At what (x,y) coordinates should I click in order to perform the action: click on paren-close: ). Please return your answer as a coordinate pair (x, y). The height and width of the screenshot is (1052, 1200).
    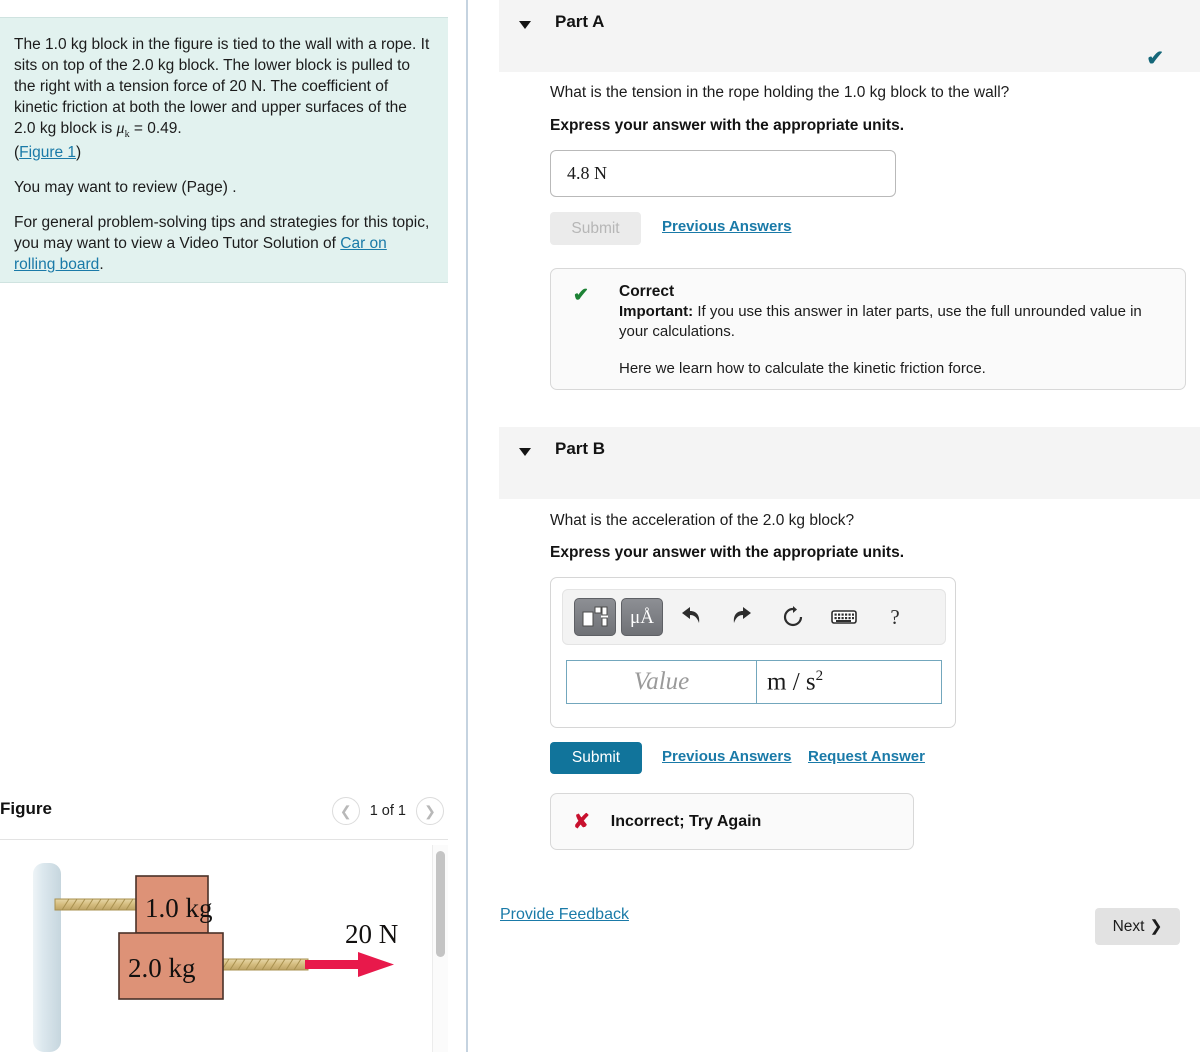
    Looking at the image, I should click on (79, 153).